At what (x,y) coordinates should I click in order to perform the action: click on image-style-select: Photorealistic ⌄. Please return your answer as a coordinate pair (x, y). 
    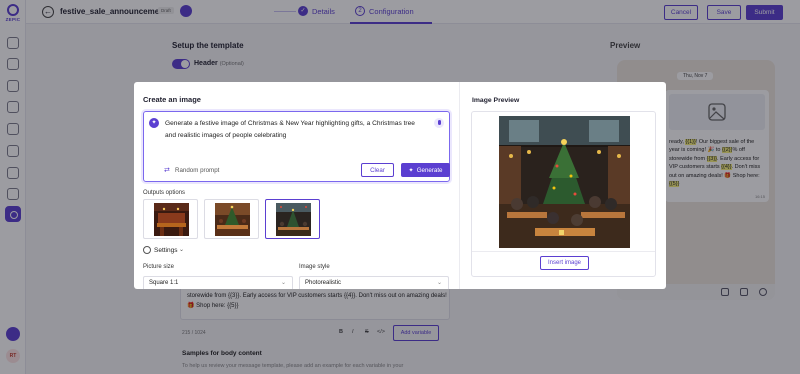
    Looking at the image, I should click on (374, 282).